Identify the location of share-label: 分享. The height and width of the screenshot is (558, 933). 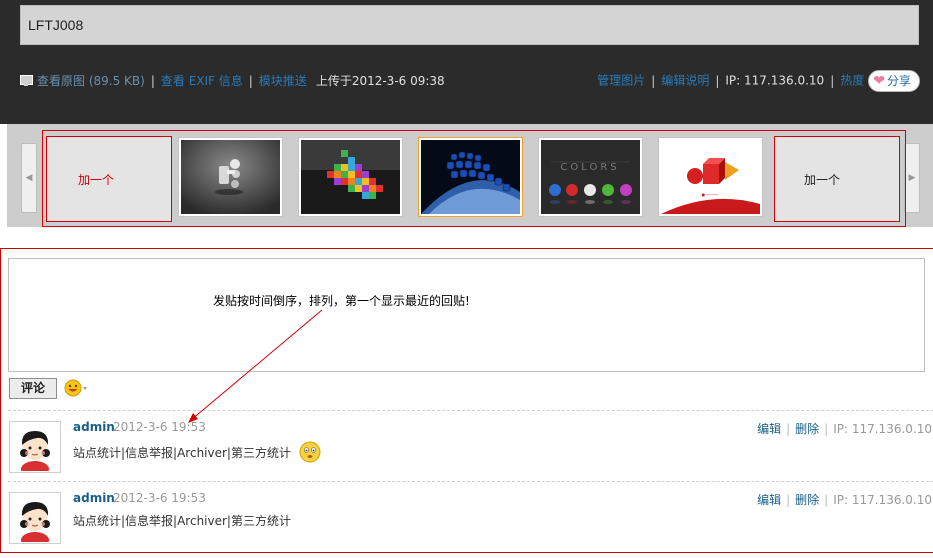
(898, 81).